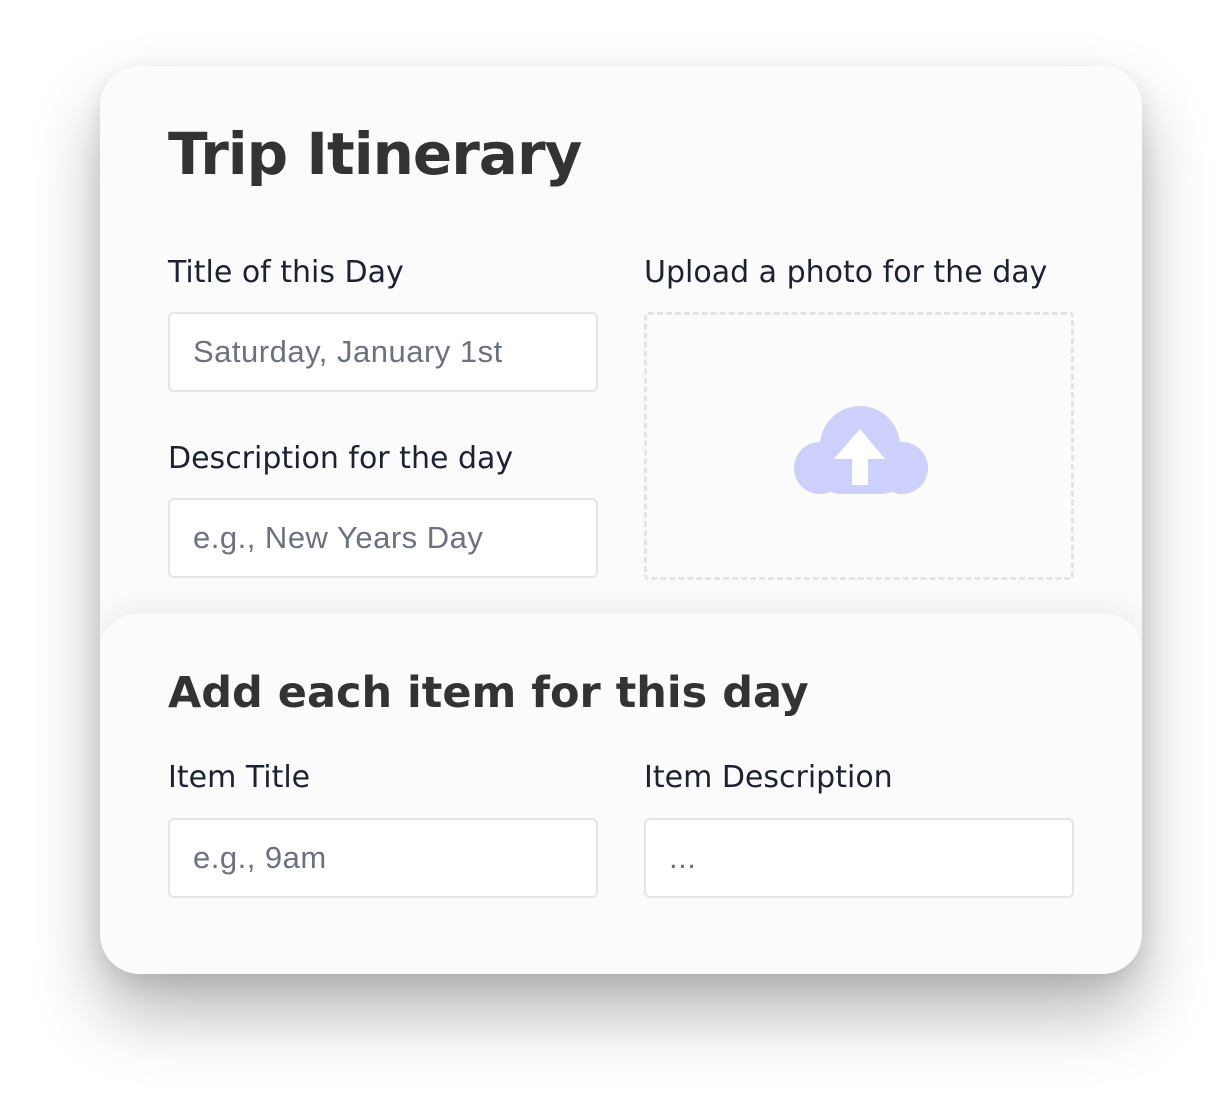 This screenshot has width=1222, height=1114. I want to click on item-title-input, so click(383, 858).